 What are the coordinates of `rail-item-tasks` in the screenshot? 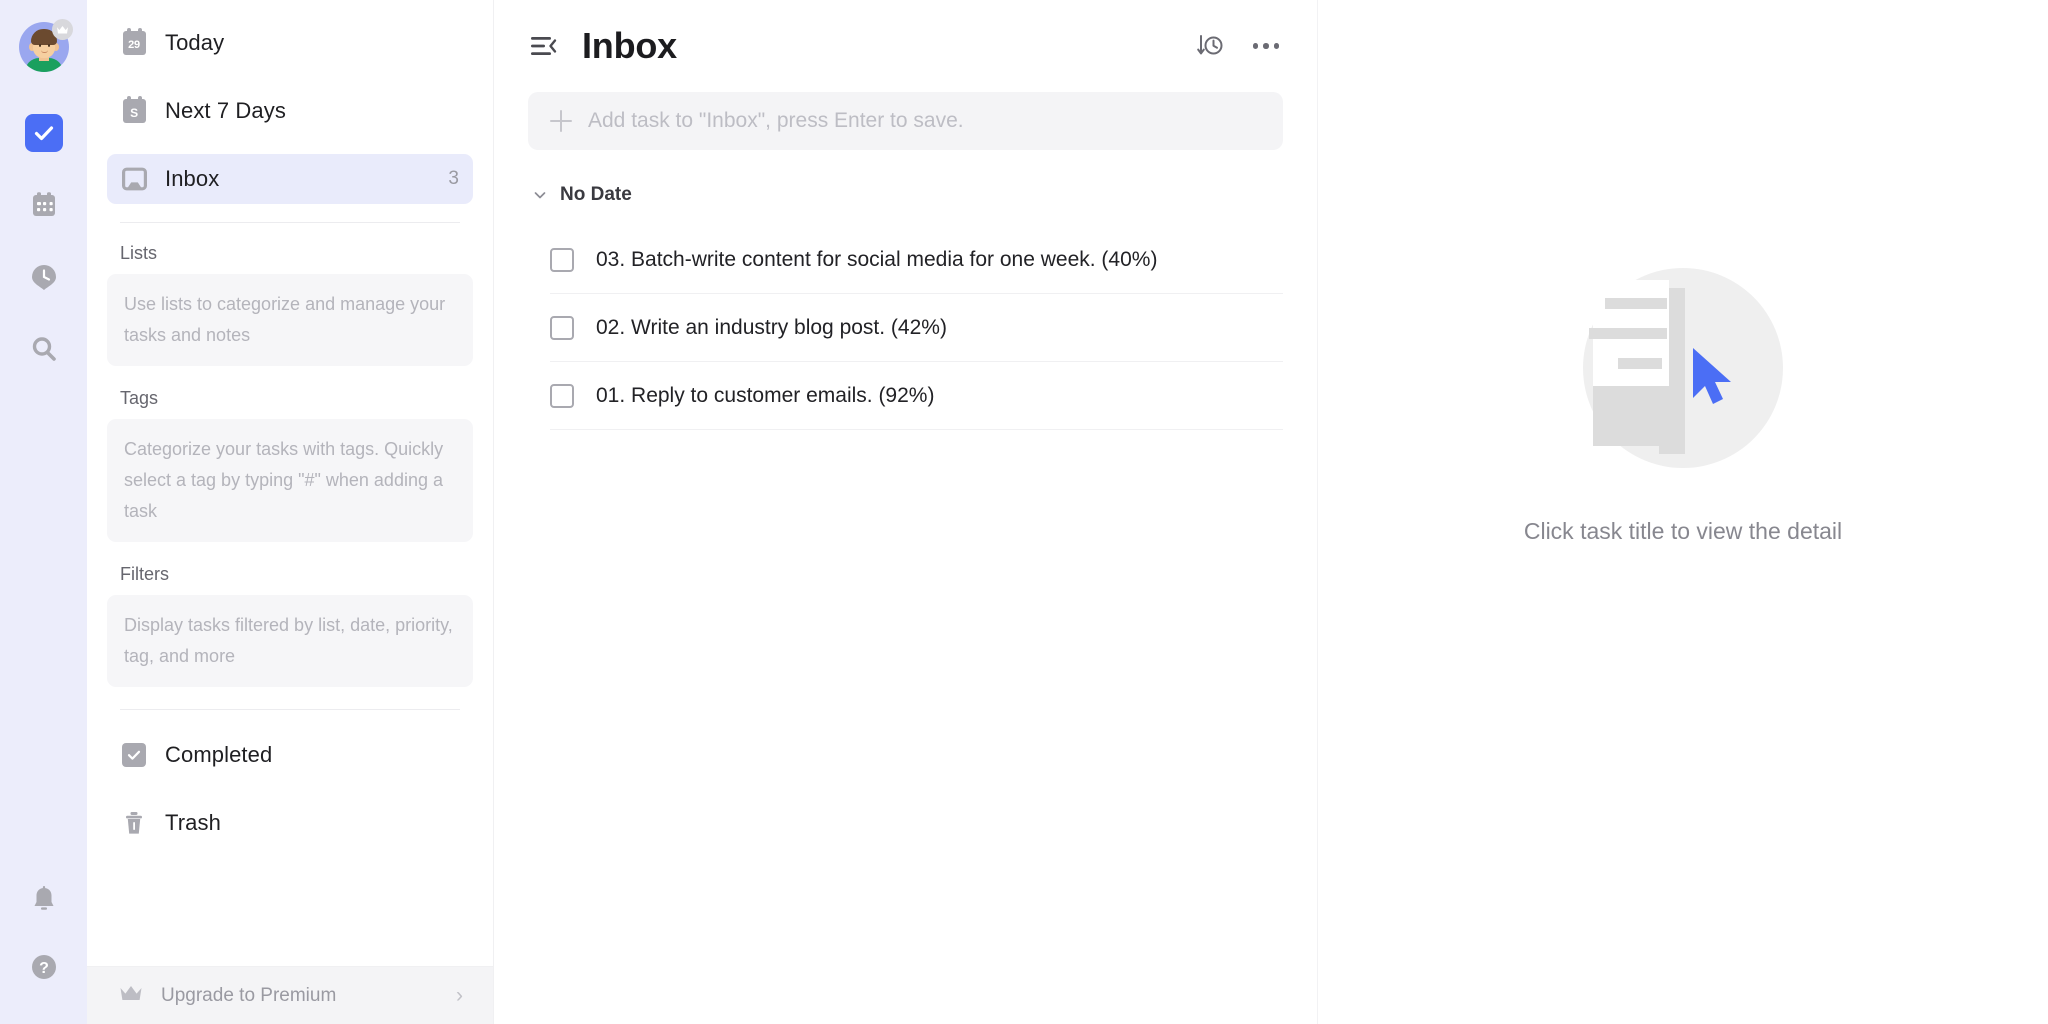 It's located at (43, 133).